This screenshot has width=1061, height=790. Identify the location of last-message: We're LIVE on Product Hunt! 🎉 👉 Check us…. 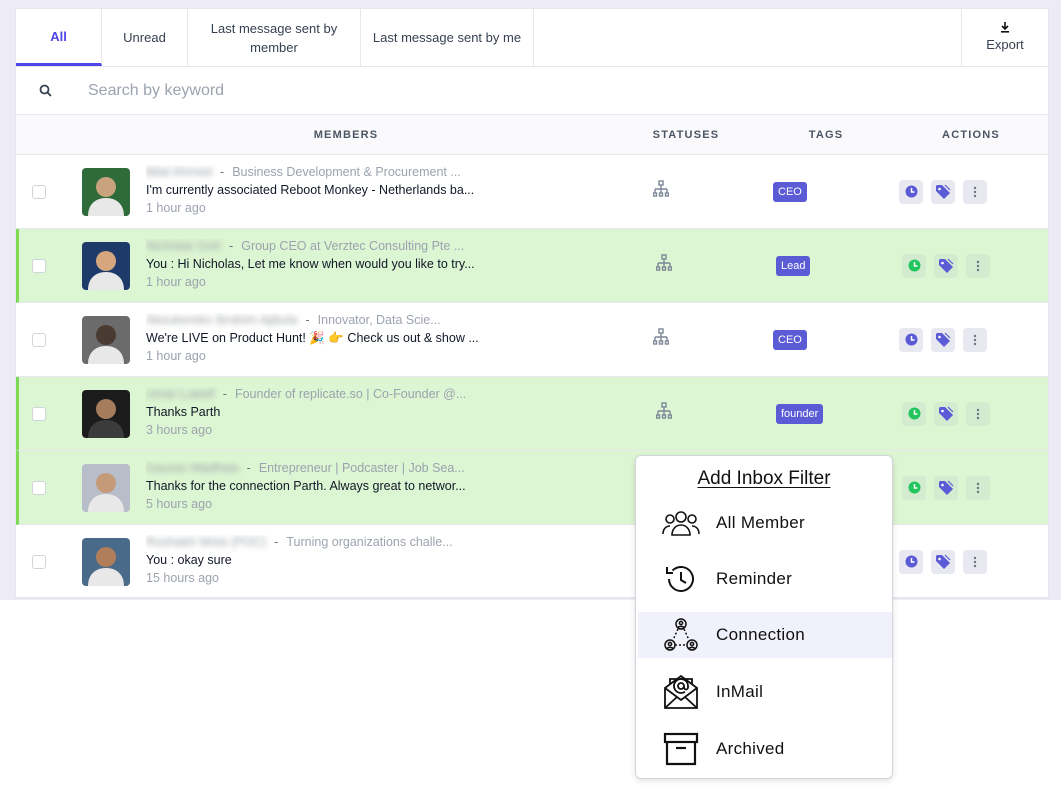
(321, 340).